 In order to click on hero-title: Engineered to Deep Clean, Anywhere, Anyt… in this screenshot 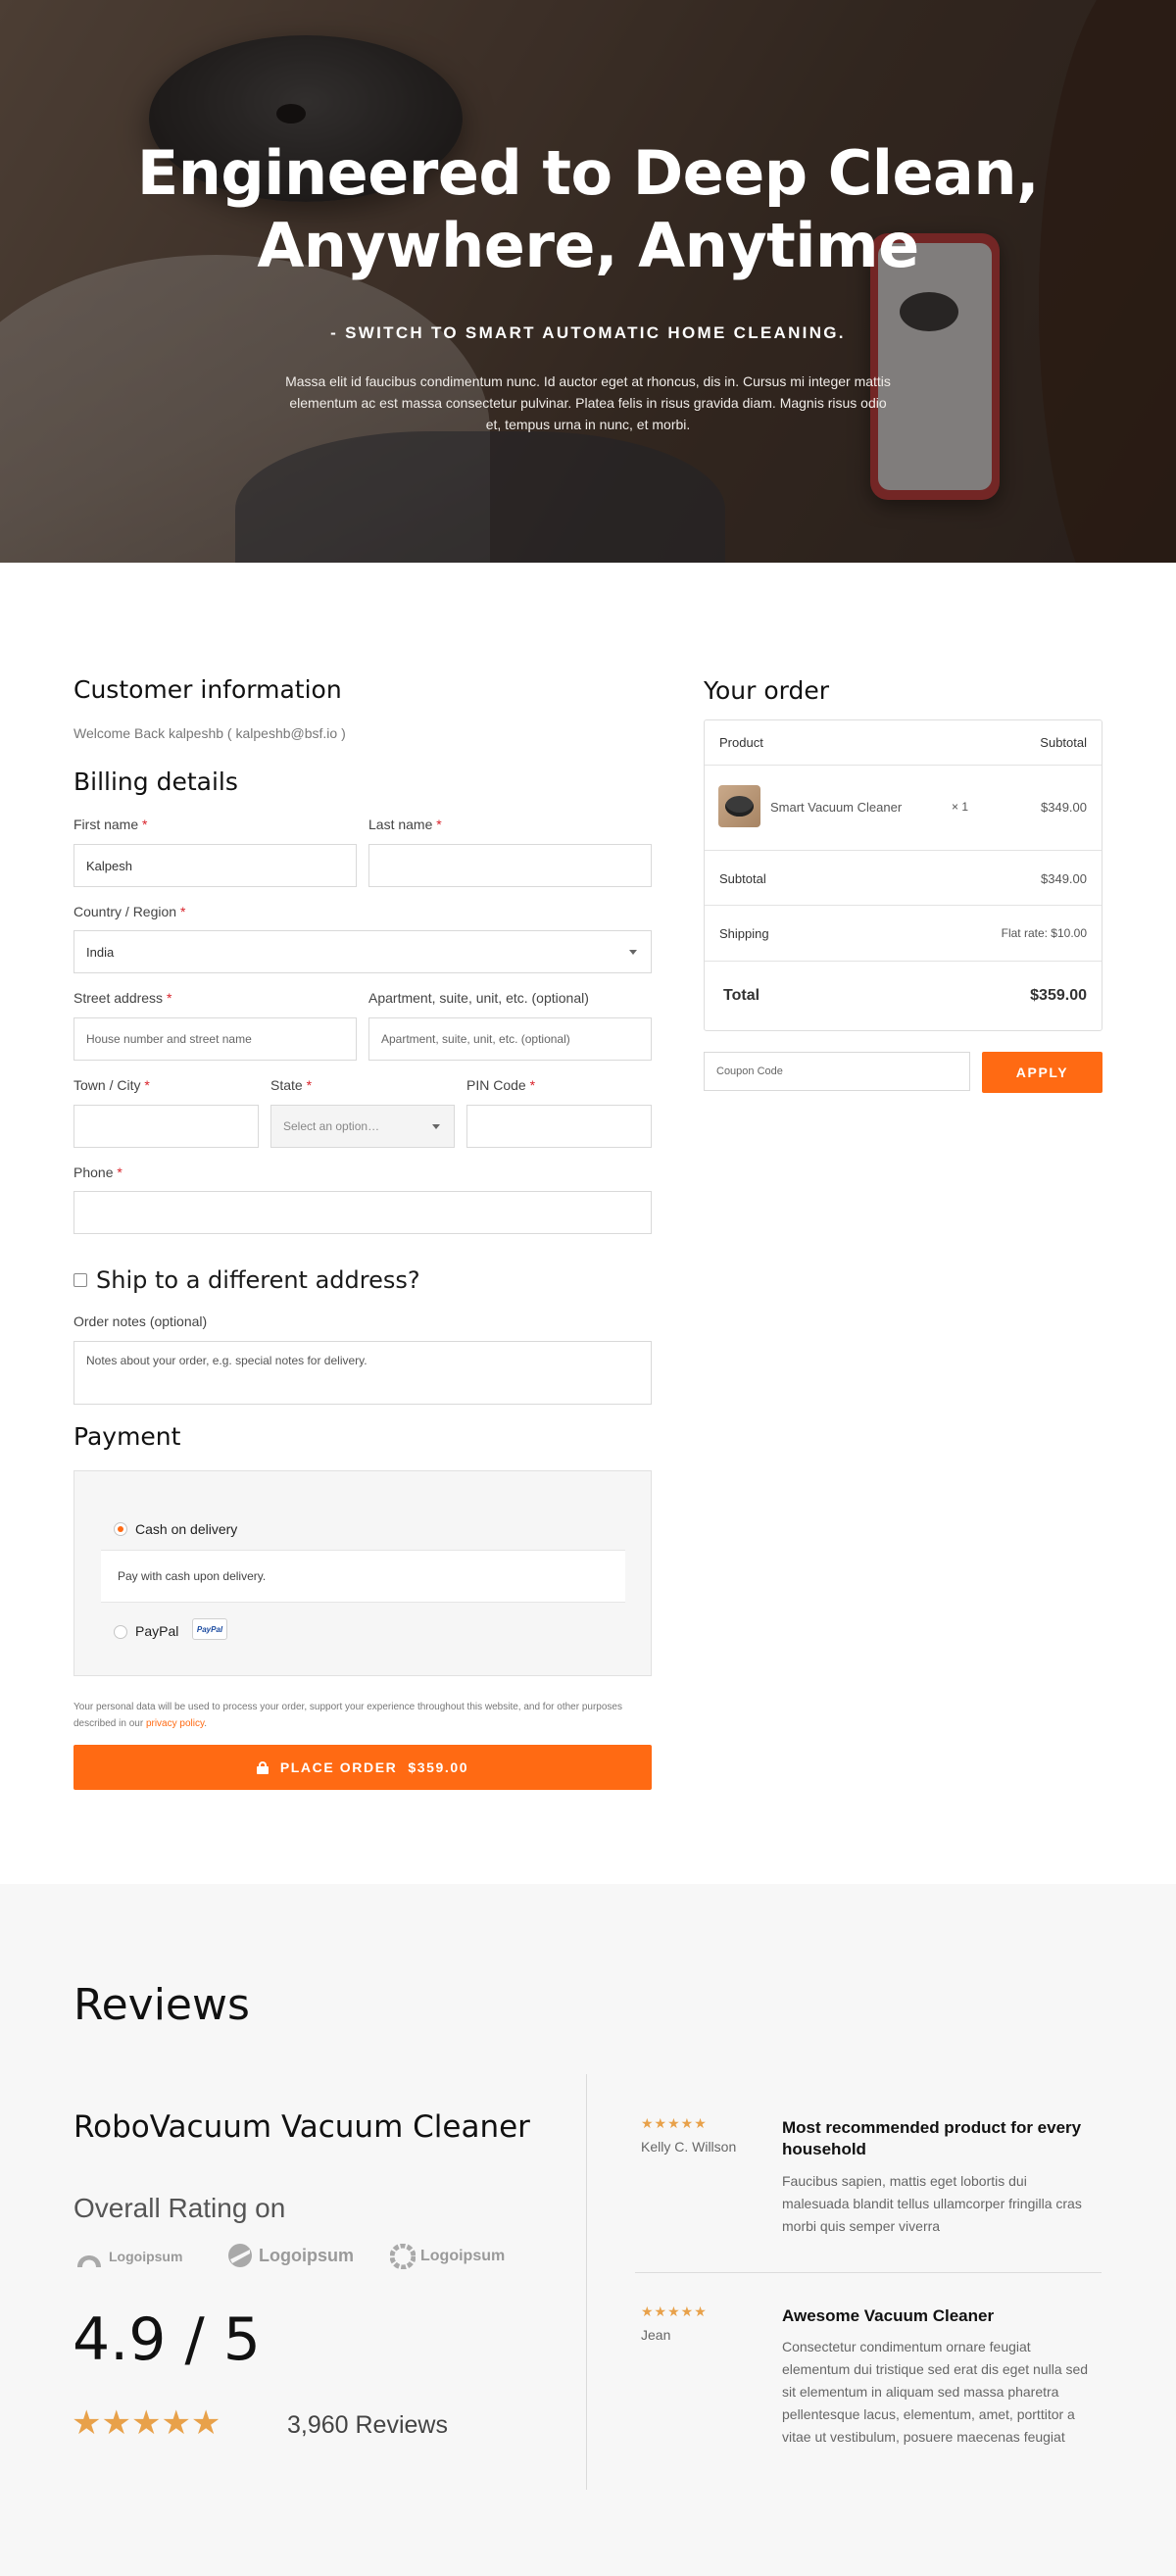, I will do `click(588, 209)`.